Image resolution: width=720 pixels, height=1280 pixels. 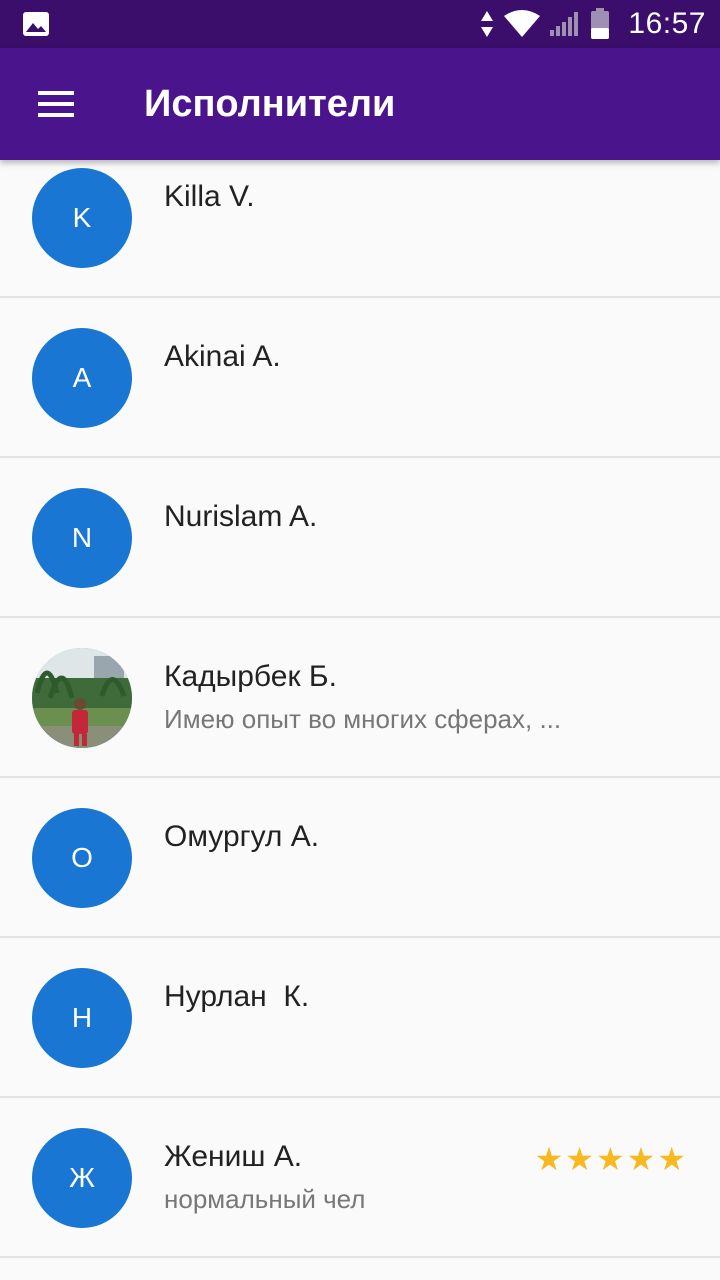 I want to click on list-item: K Killa V., so click(x=360, y=218).